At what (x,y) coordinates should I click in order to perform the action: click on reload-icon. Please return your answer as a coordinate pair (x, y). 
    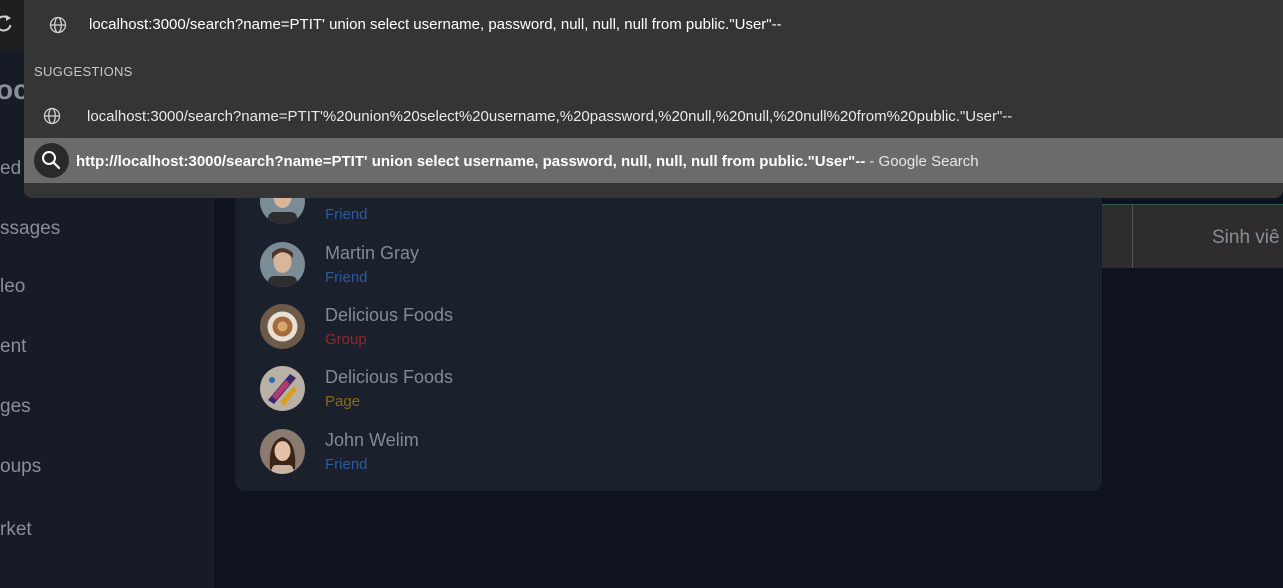
    Looking at the image, I should click on (7, 24).